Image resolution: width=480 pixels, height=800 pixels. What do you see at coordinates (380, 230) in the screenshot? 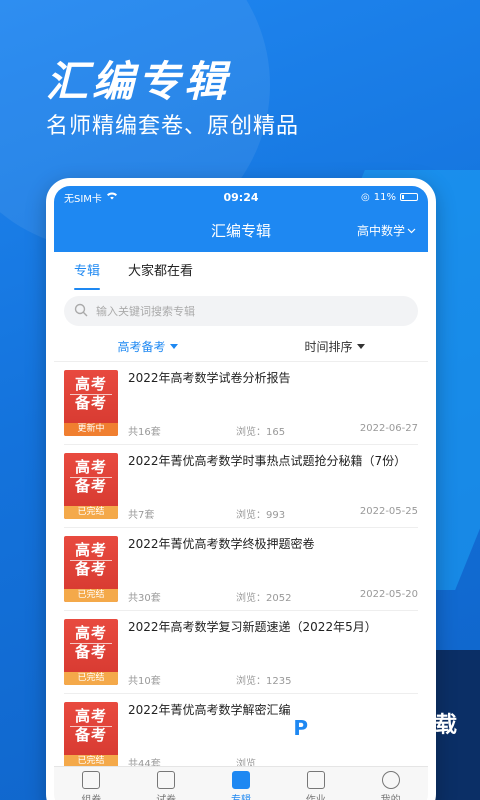
I see `subject-label: 高中数学` at bounding box center [380, 230].